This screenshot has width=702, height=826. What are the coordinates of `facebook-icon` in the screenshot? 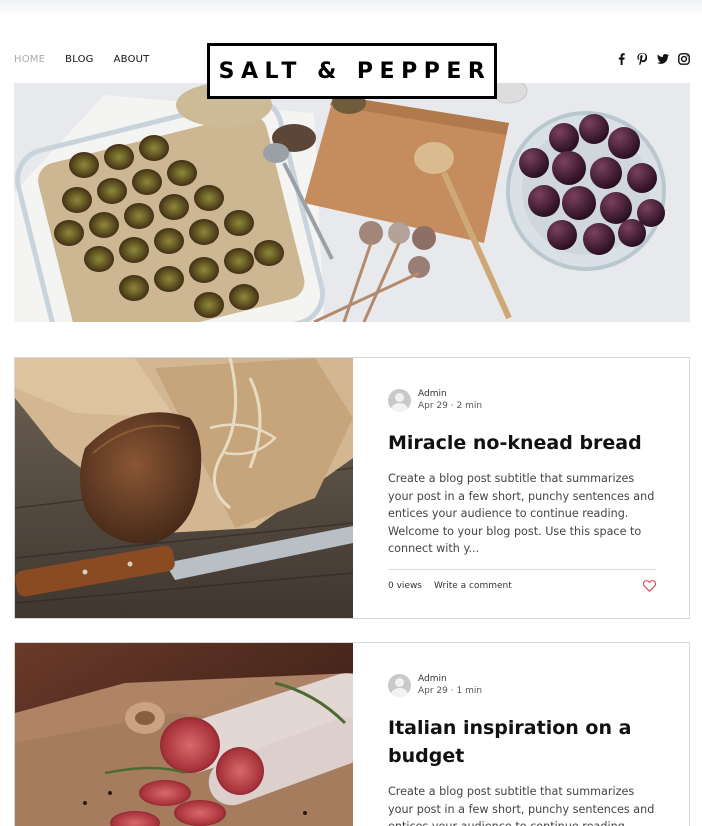 It's located at (621, 59).